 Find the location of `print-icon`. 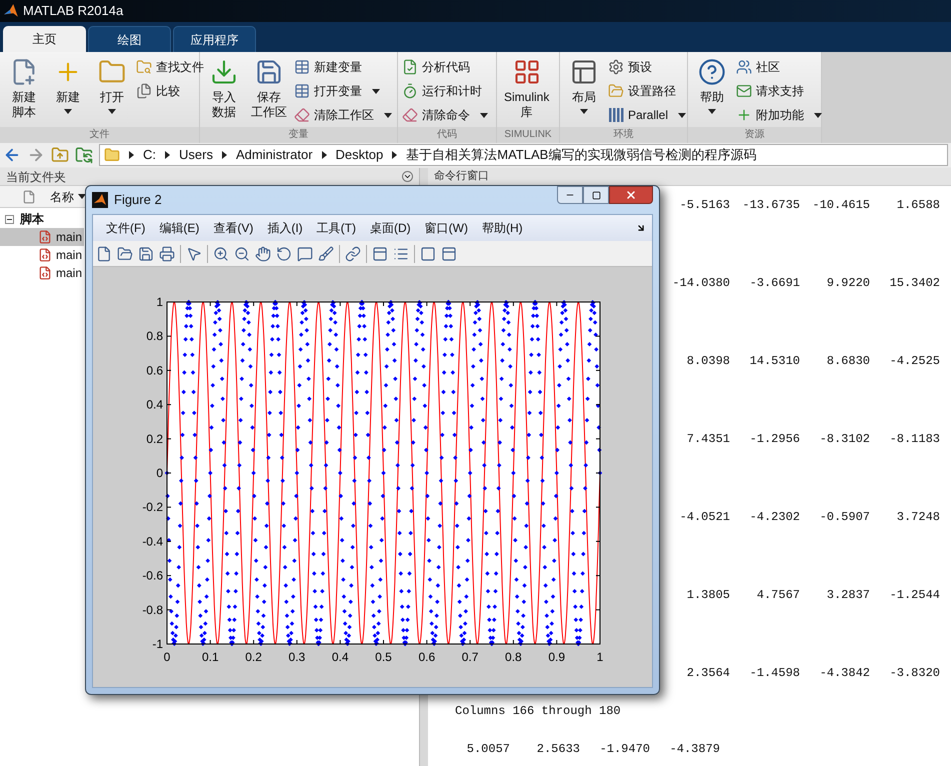

print-icon is located at coordinates (167, 254).